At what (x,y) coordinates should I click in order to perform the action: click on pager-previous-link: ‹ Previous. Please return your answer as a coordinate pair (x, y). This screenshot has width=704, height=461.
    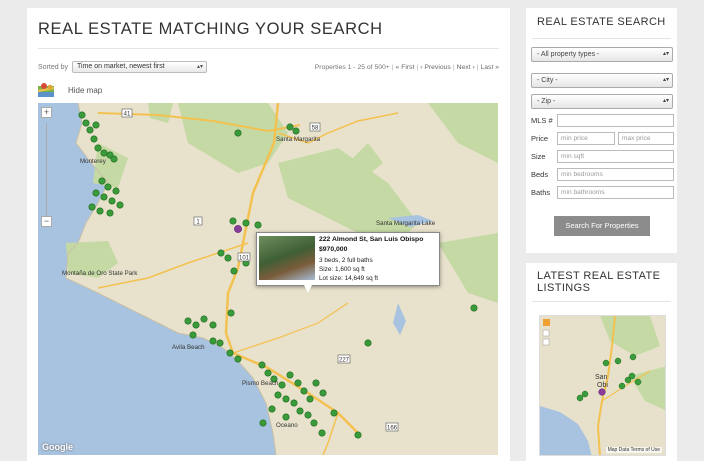
    Looking at the image, I should click on (435, 67).